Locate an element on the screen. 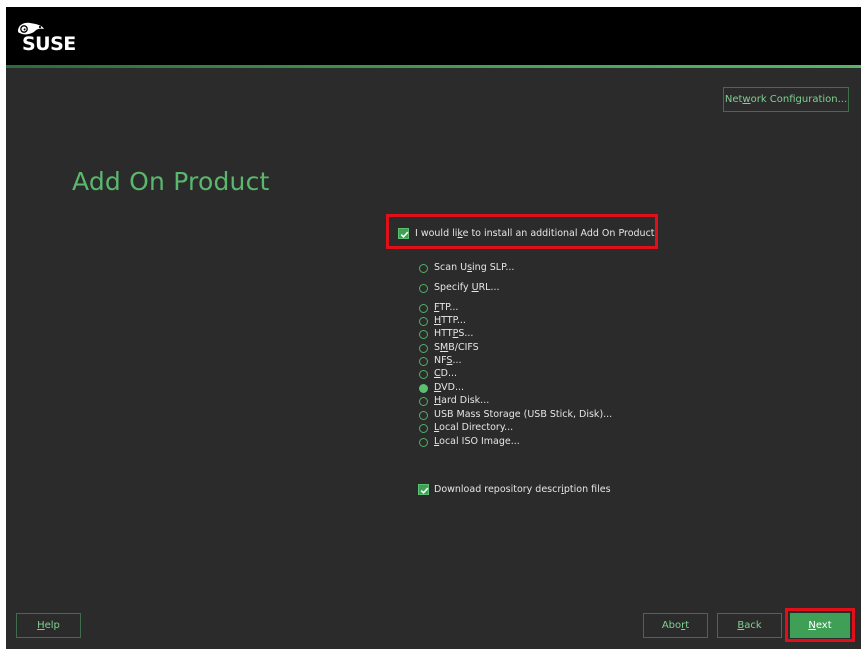 The image size is (861, 649). radio-option-label: SMB/CIFS is located at coordinates (456, 347).